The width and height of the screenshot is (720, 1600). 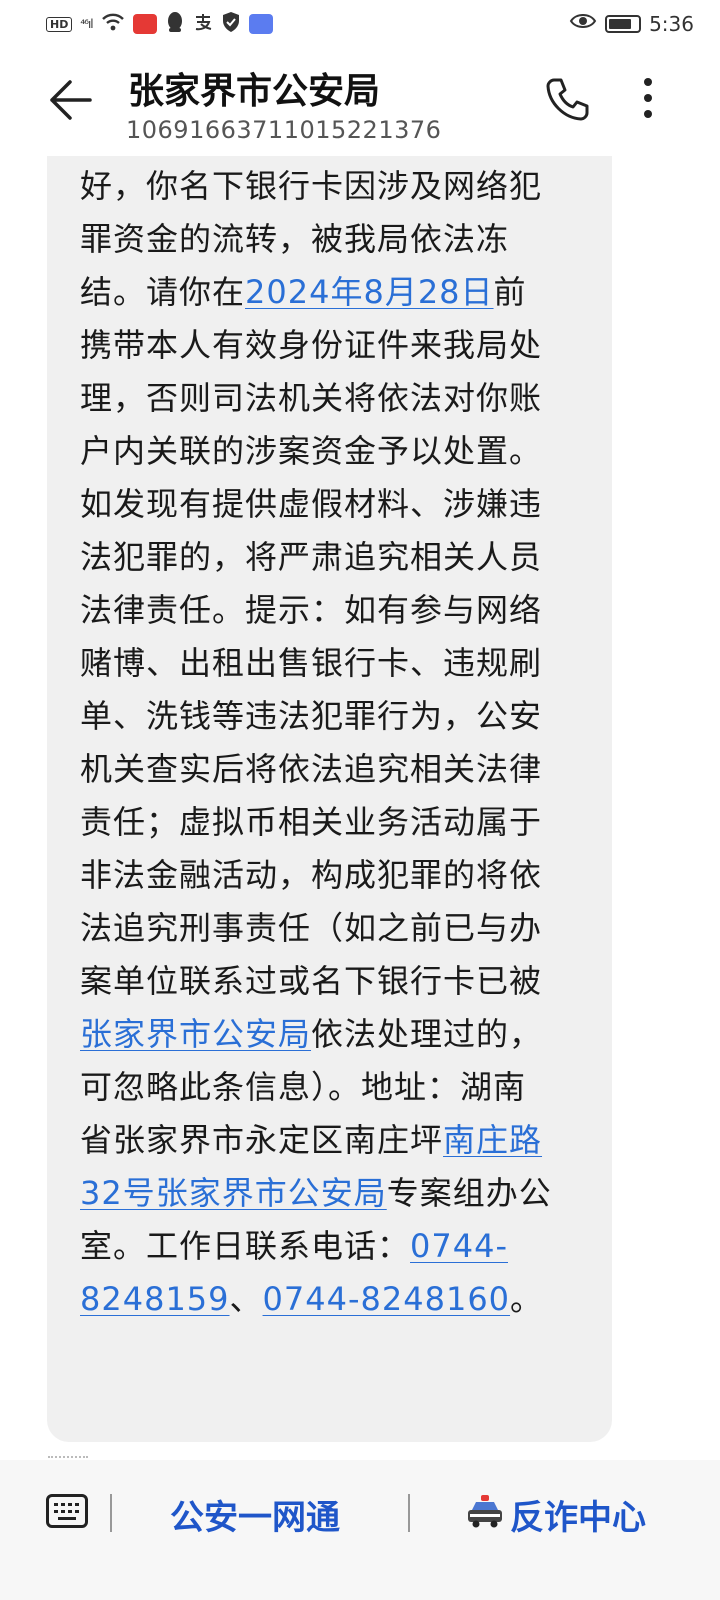 I want to click on contact-title: 张家界市公安局, so click(x=254, y=91).